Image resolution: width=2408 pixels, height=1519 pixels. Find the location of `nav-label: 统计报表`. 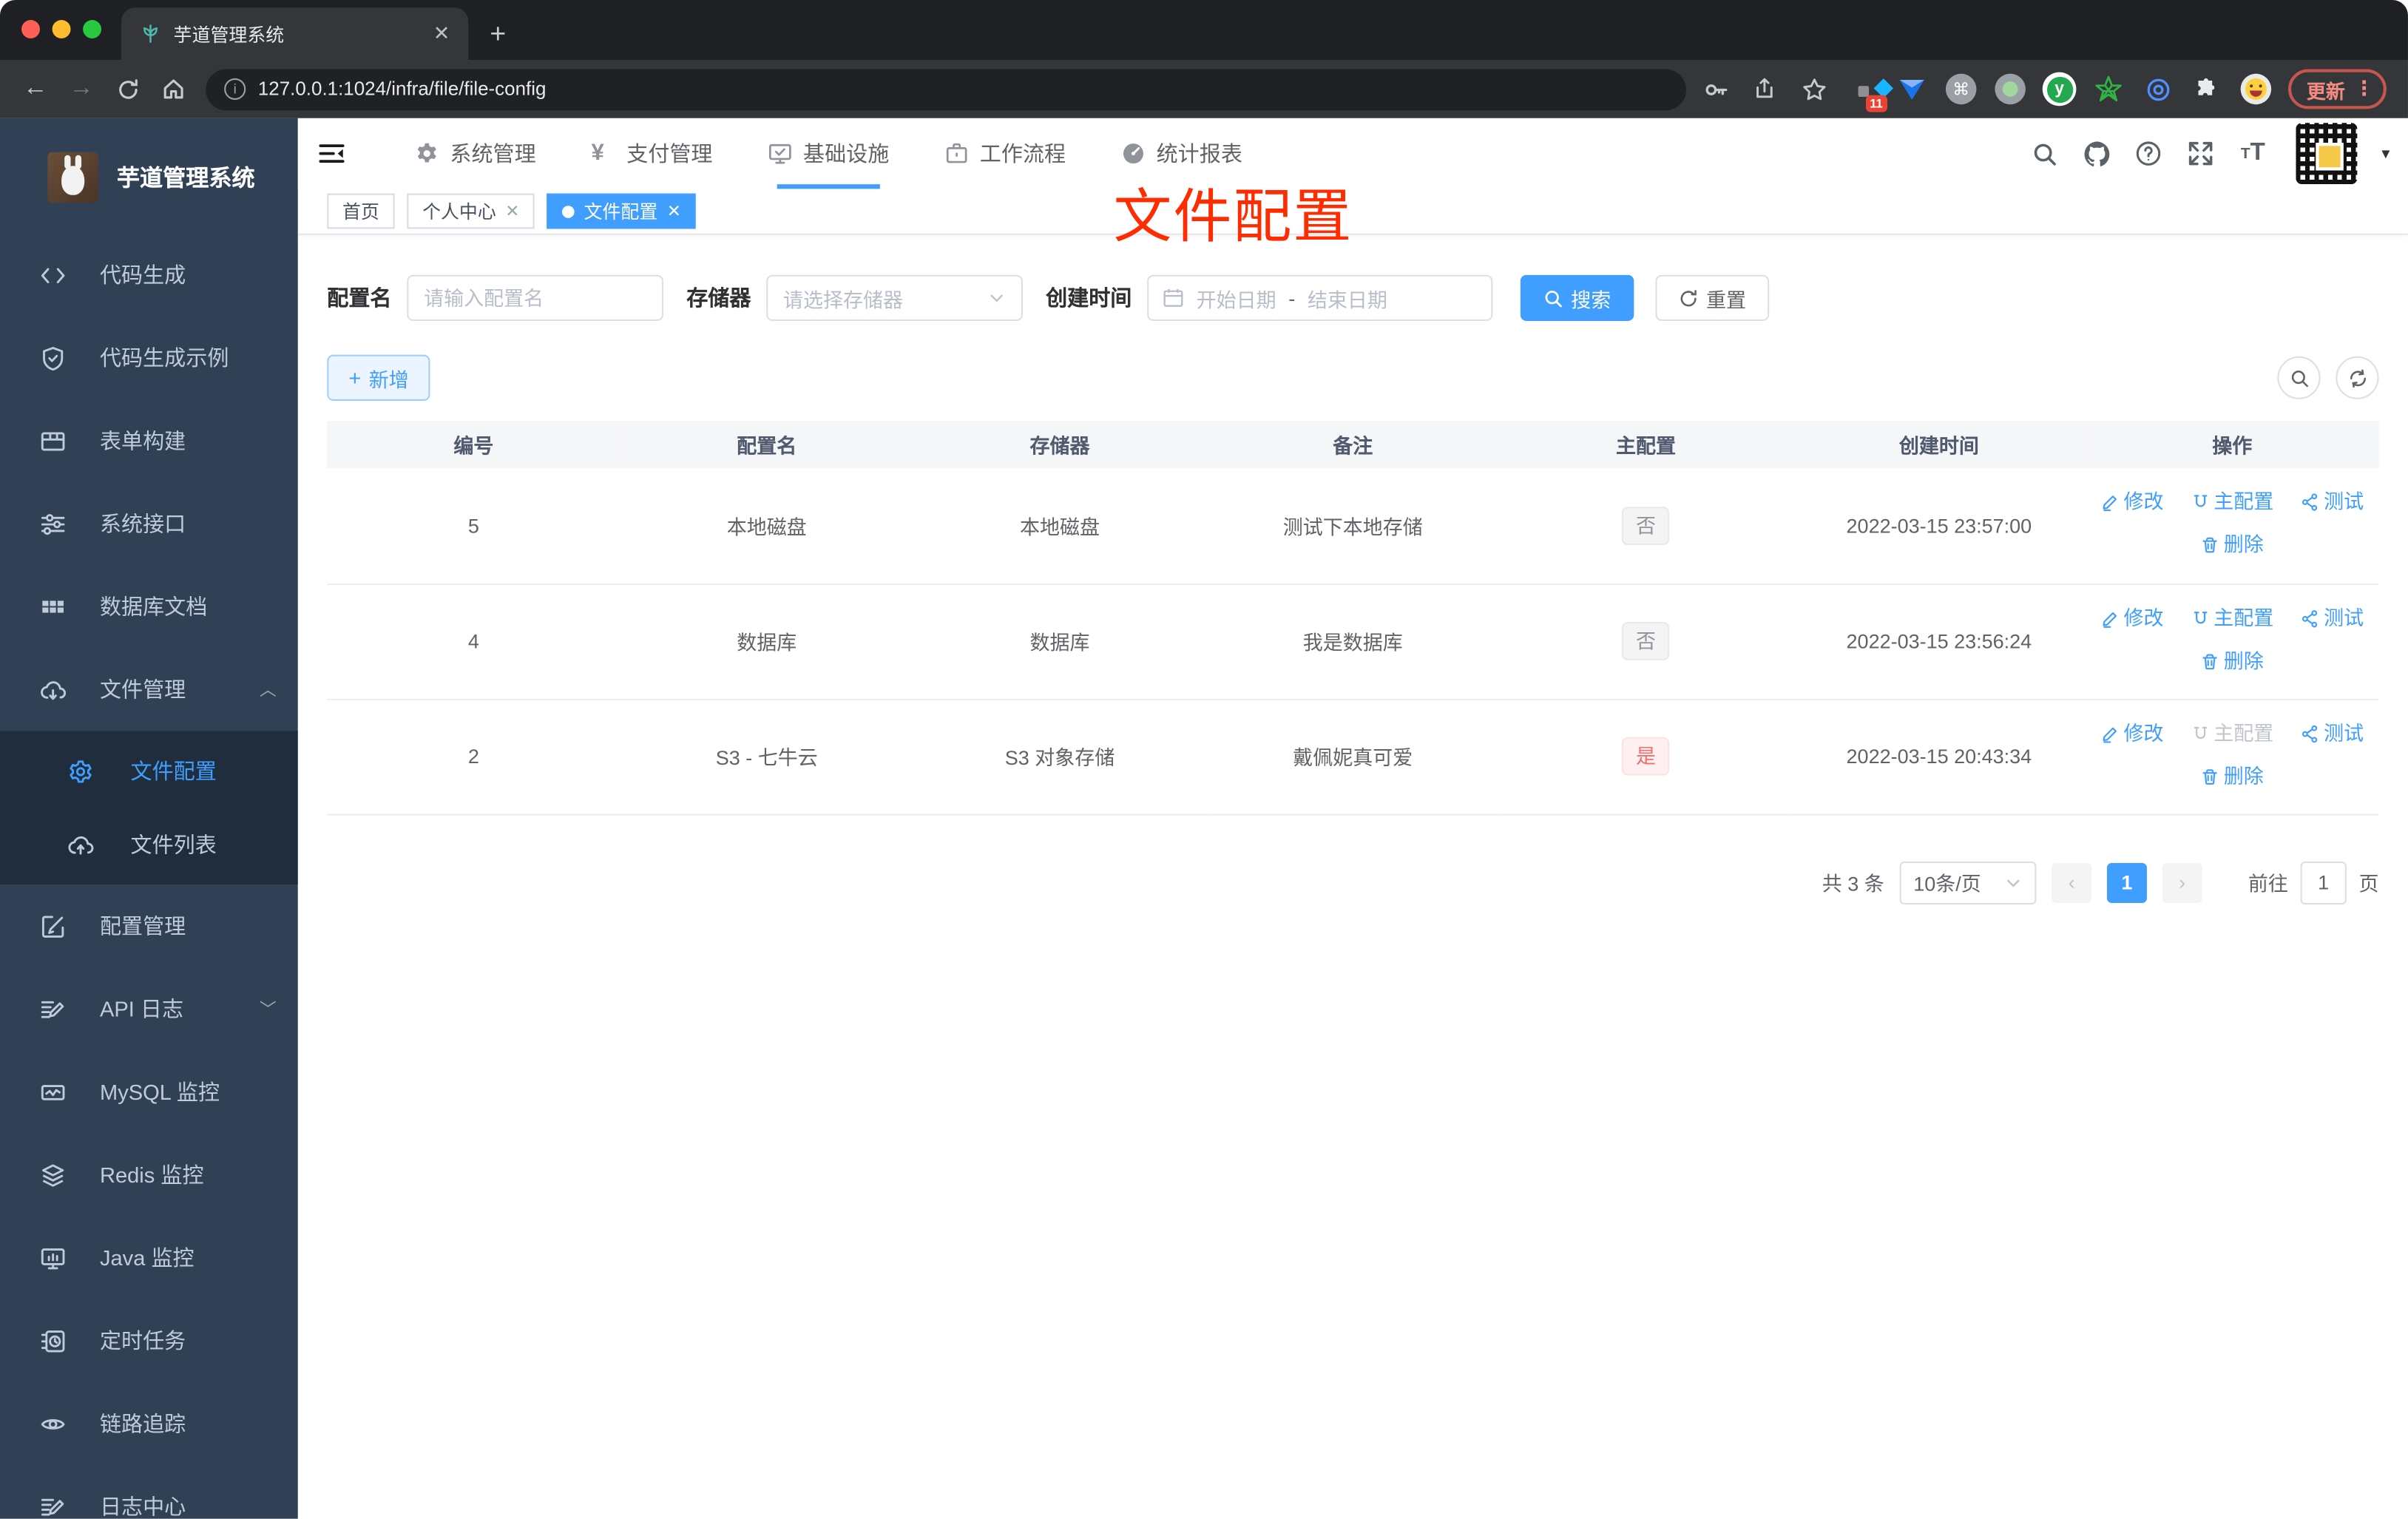

nav-label: 统计报表 is located at coordinates (1199, 153).